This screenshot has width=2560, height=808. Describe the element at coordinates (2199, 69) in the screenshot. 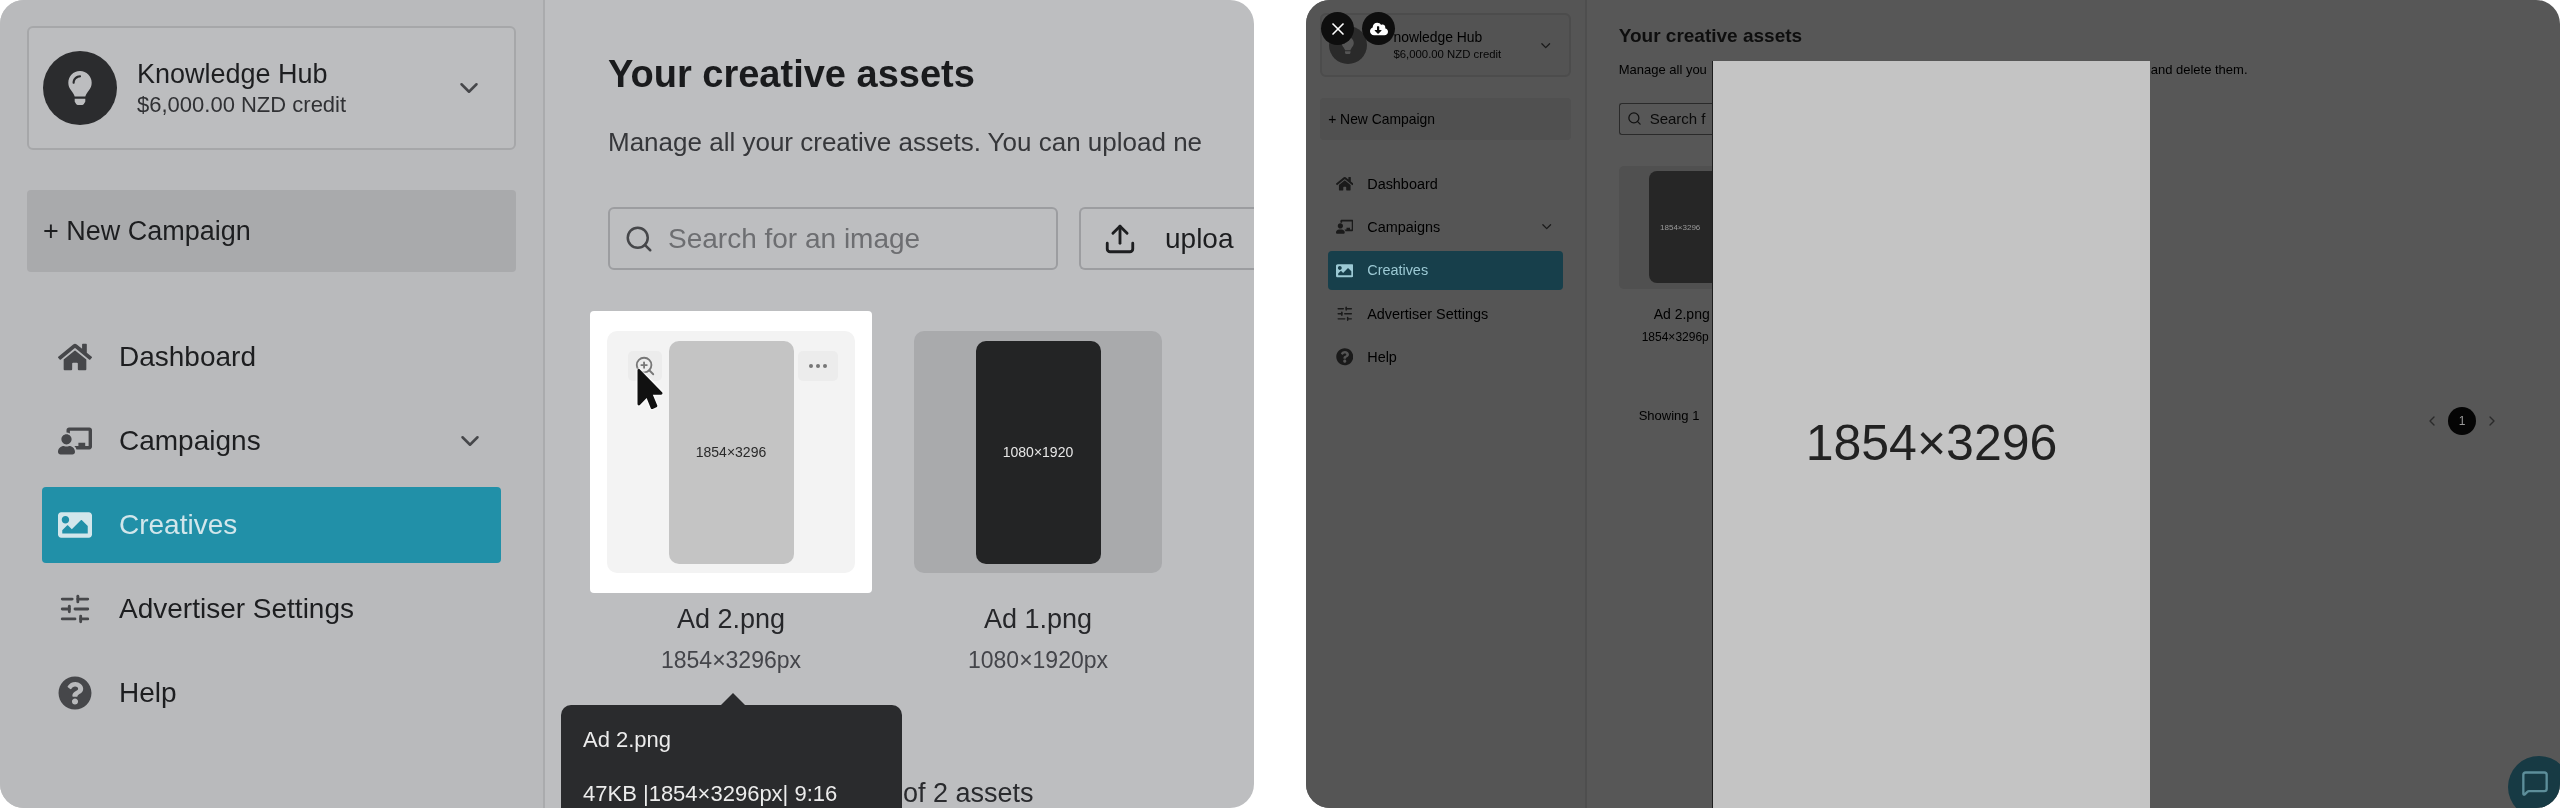

I see `page-description: and delete them.` at that location.